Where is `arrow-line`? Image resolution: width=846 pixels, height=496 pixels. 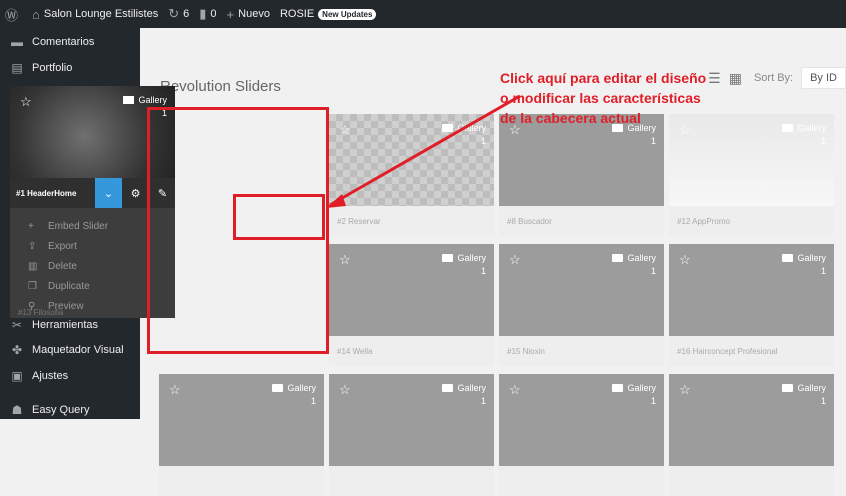 arrow-line is located at coordinates (425, 150).